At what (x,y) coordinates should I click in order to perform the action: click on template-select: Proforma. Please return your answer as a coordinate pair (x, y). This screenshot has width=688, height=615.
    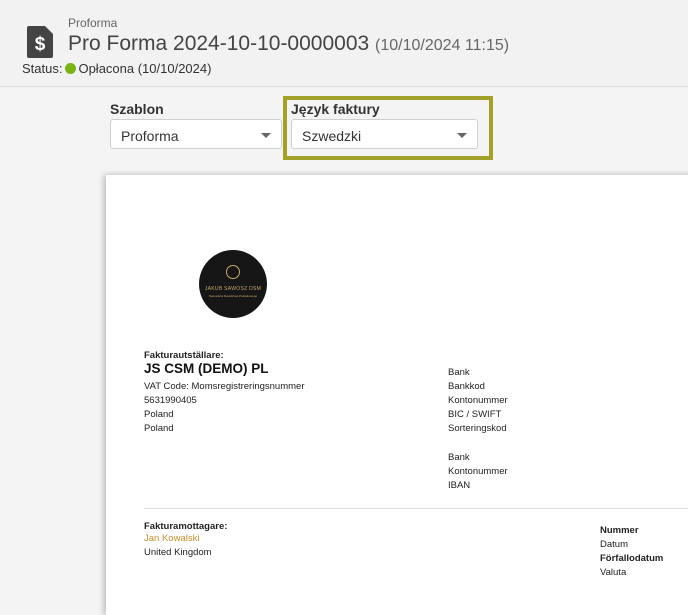
    Looking at the image, I should click on (196, 134).